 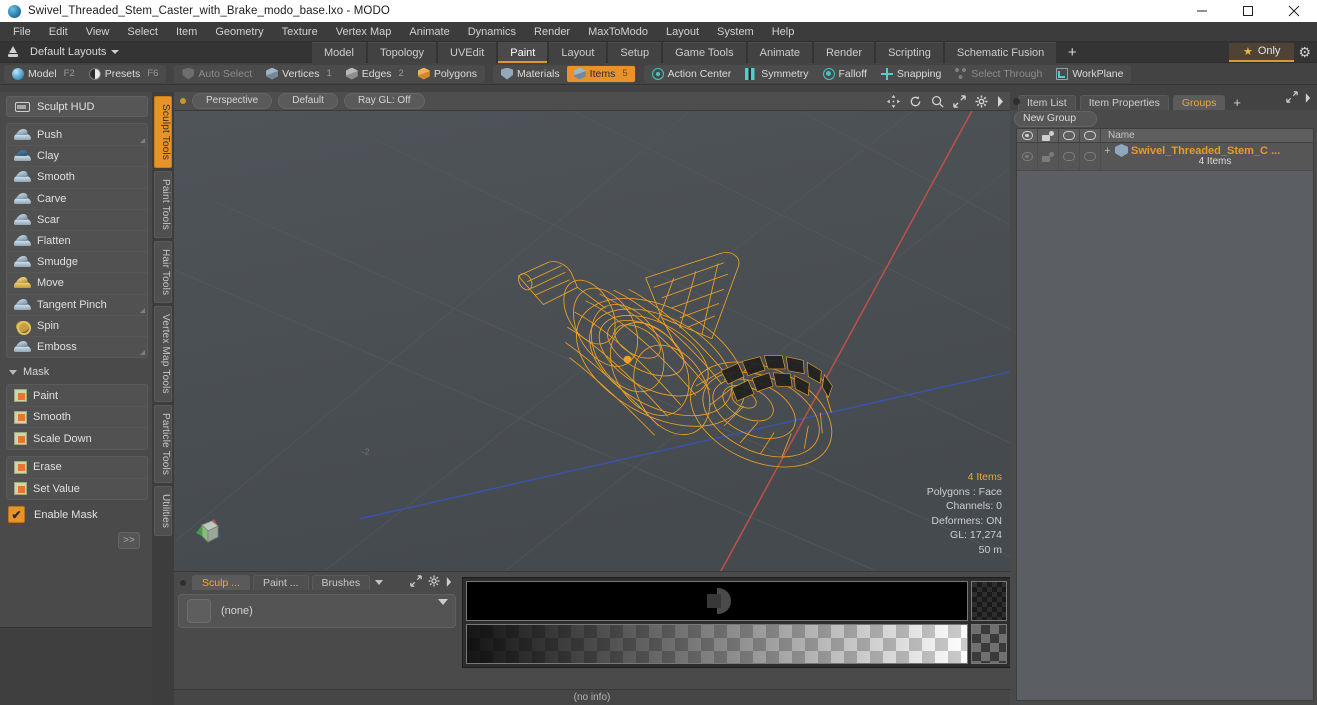 What do you see at coordinates (1047, 102) in the screenshot?
I see `rp-tab-item-list: Item List` at bounding box center [1047, 102].